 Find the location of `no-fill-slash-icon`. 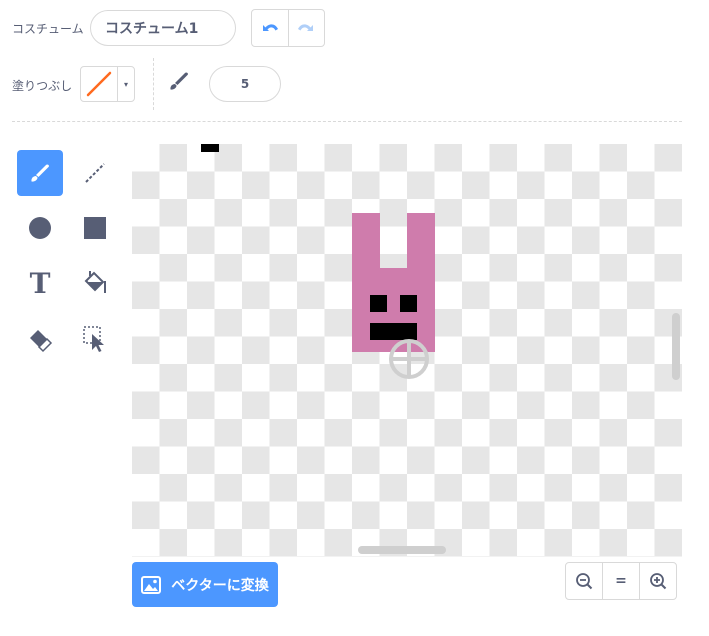

no-fill-slash-icon is located at coordinates (99, 84).